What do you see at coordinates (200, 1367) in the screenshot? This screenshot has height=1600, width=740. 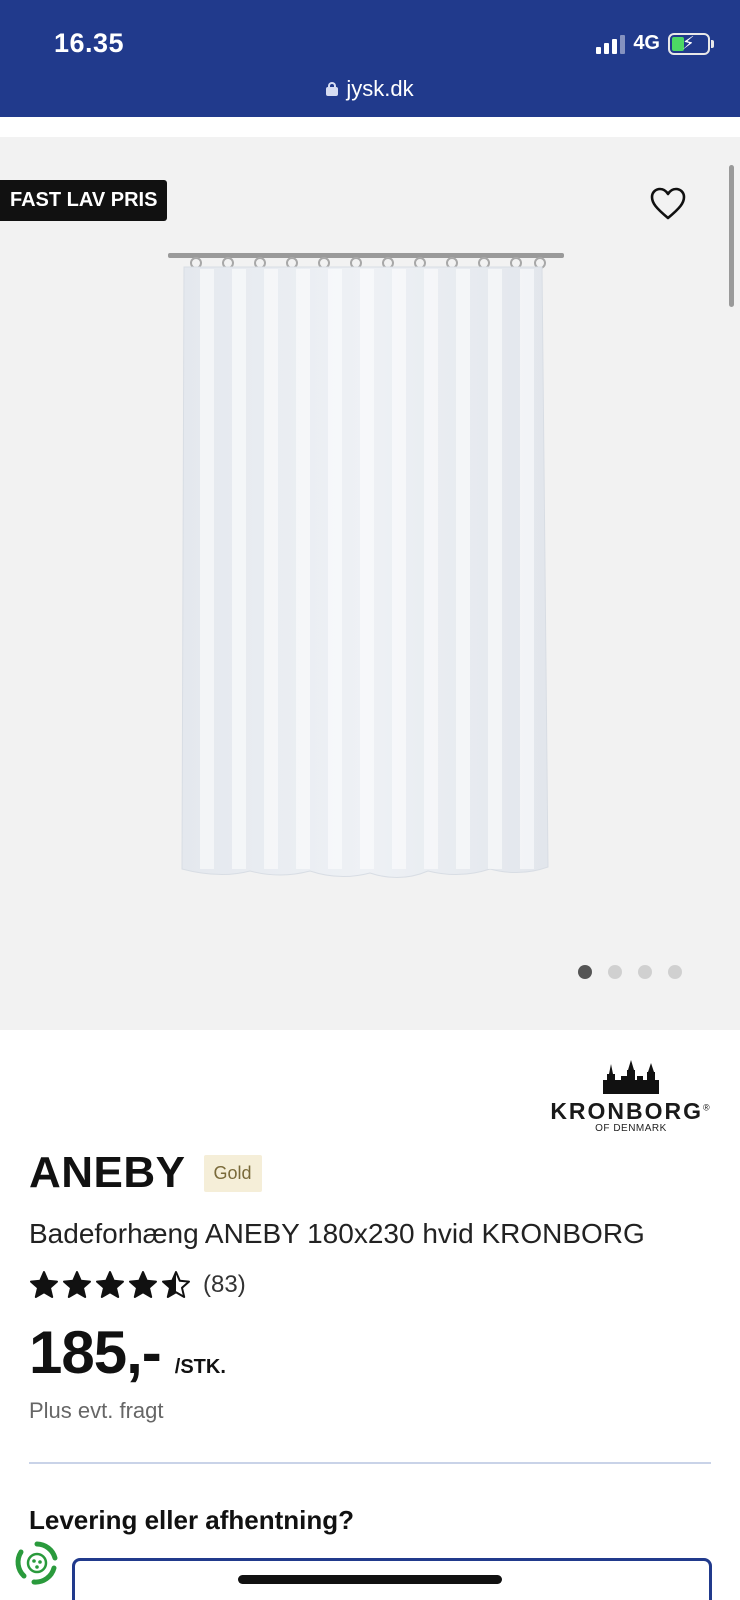 I see `price-unit: /STK.` at bounding box center [200, 1367].